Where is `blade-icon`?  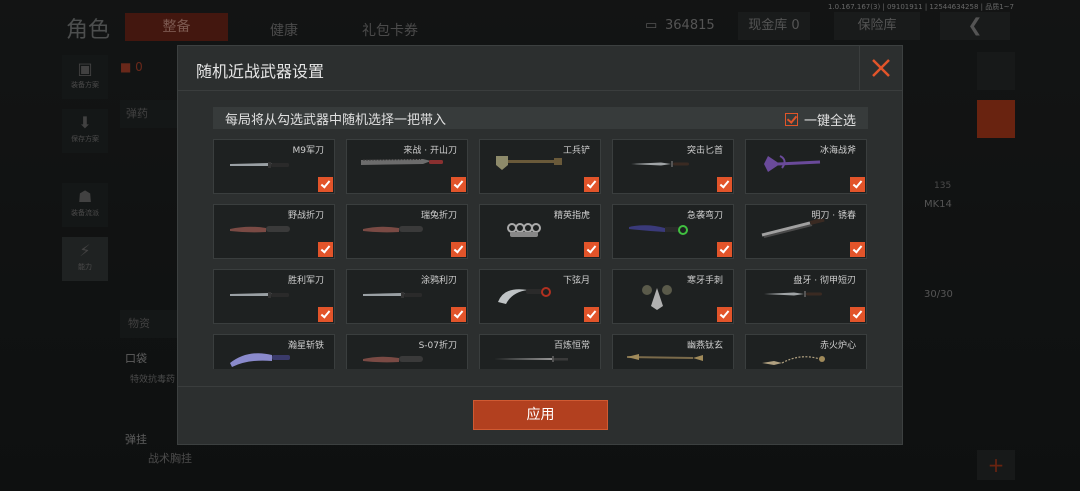 blade-icon is located at coordinates (793, 228).